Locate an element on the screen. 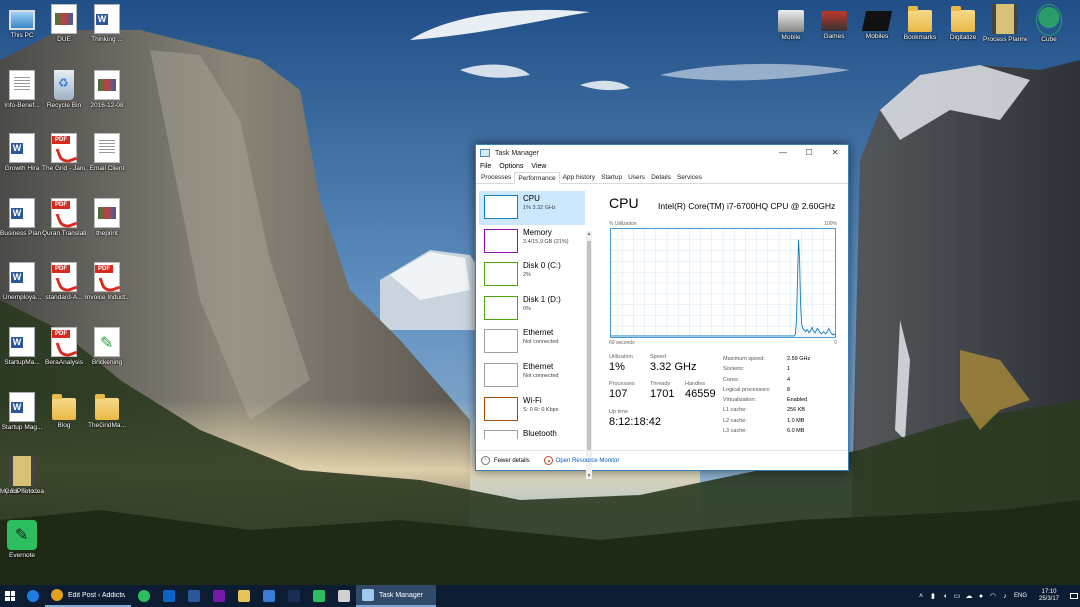 This screenshot has width=1080, height=607. resource-item: Memory 3.4/15.9 GB (21%) is located at coordinates (532, 242).